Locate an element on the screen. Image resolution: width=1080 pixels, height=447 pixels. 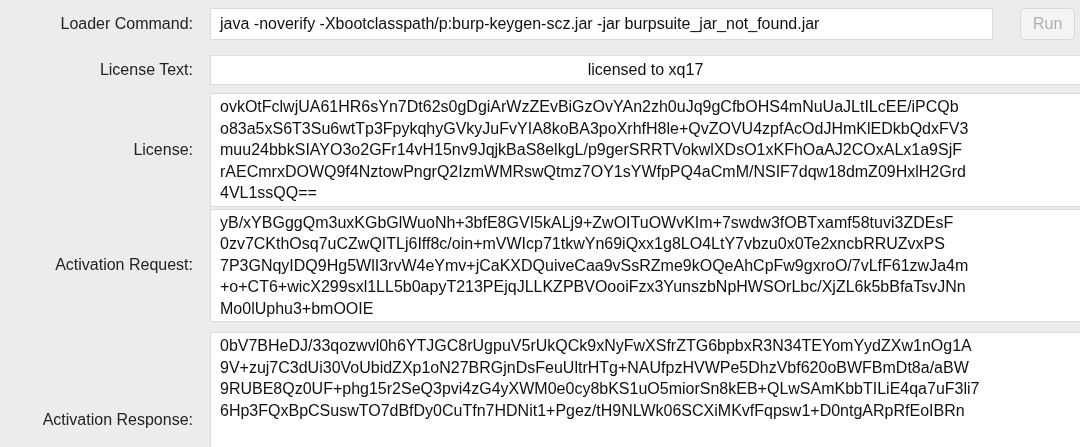
field-label: License Text: is located at coordinates (146, 70).